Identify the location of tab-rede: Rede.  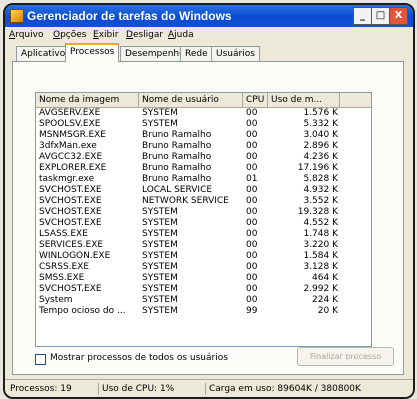
(196, 53).